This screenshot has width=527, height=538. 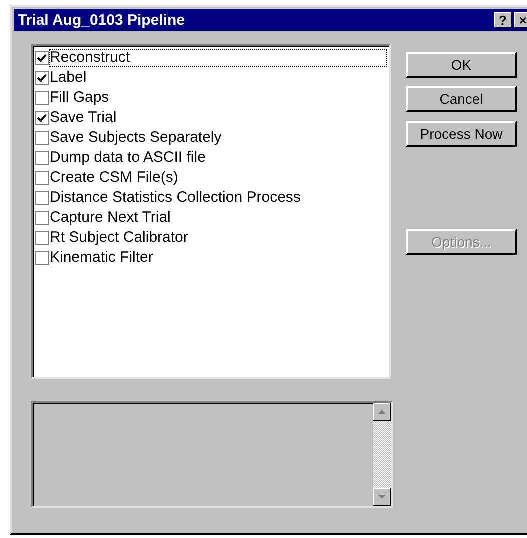 I want to click on down-arrow-icon, so click(x=382, y=497).